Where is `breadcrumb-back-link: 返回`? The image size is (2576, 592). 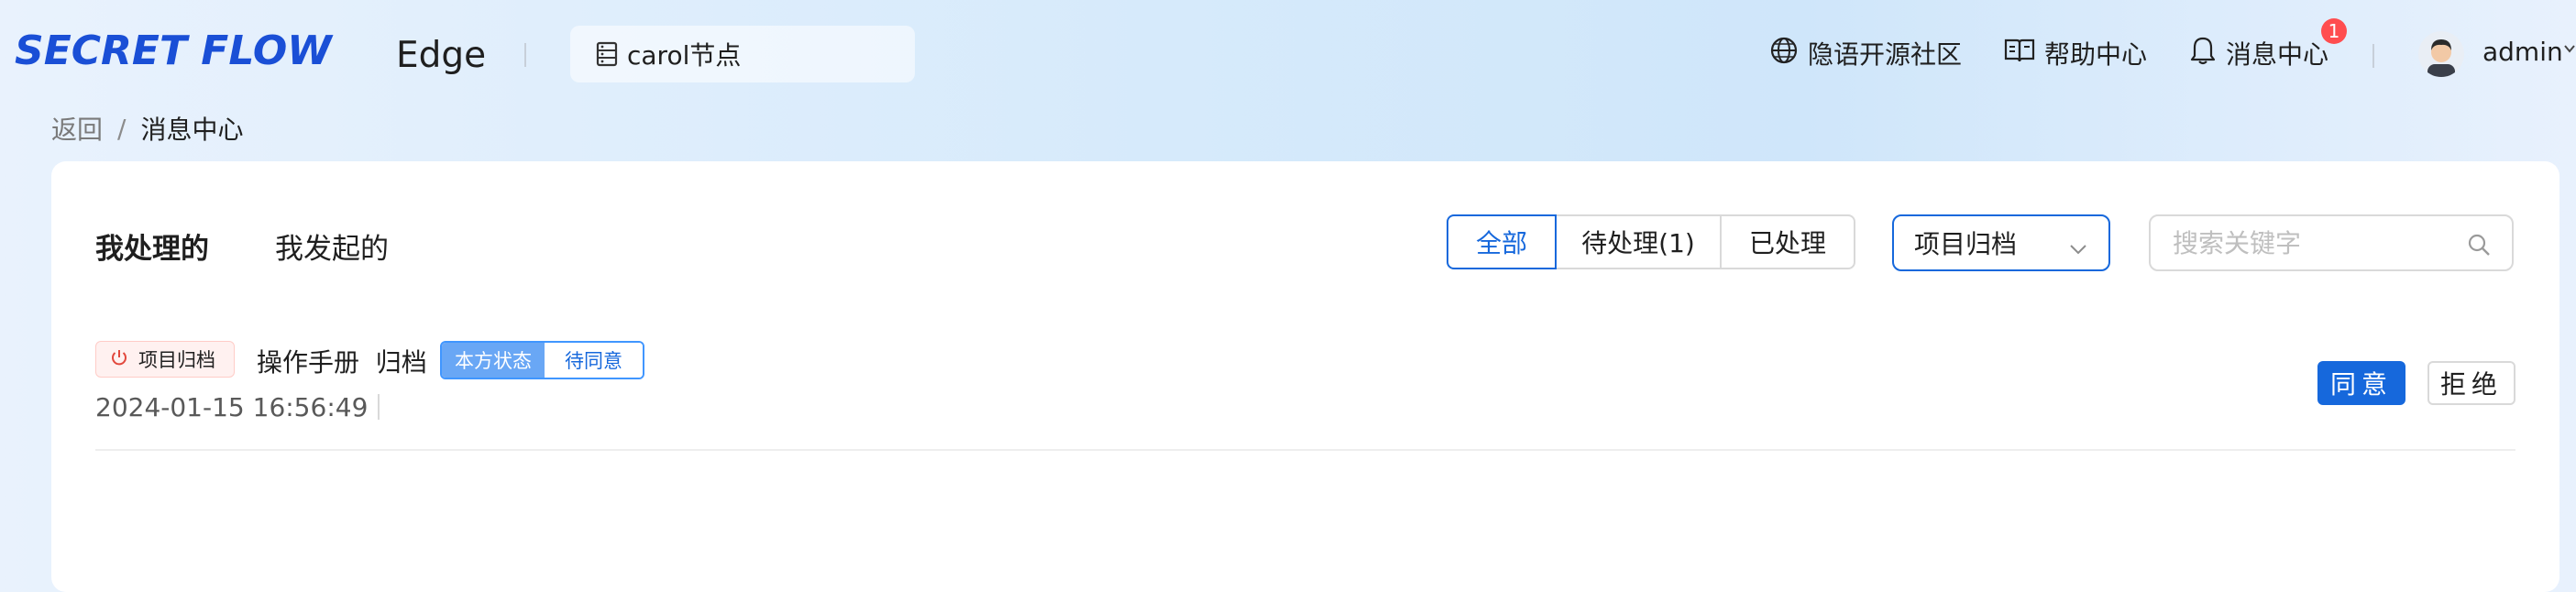
breadcrumb-back-link: 返回 is located at coordinates (77, 128).